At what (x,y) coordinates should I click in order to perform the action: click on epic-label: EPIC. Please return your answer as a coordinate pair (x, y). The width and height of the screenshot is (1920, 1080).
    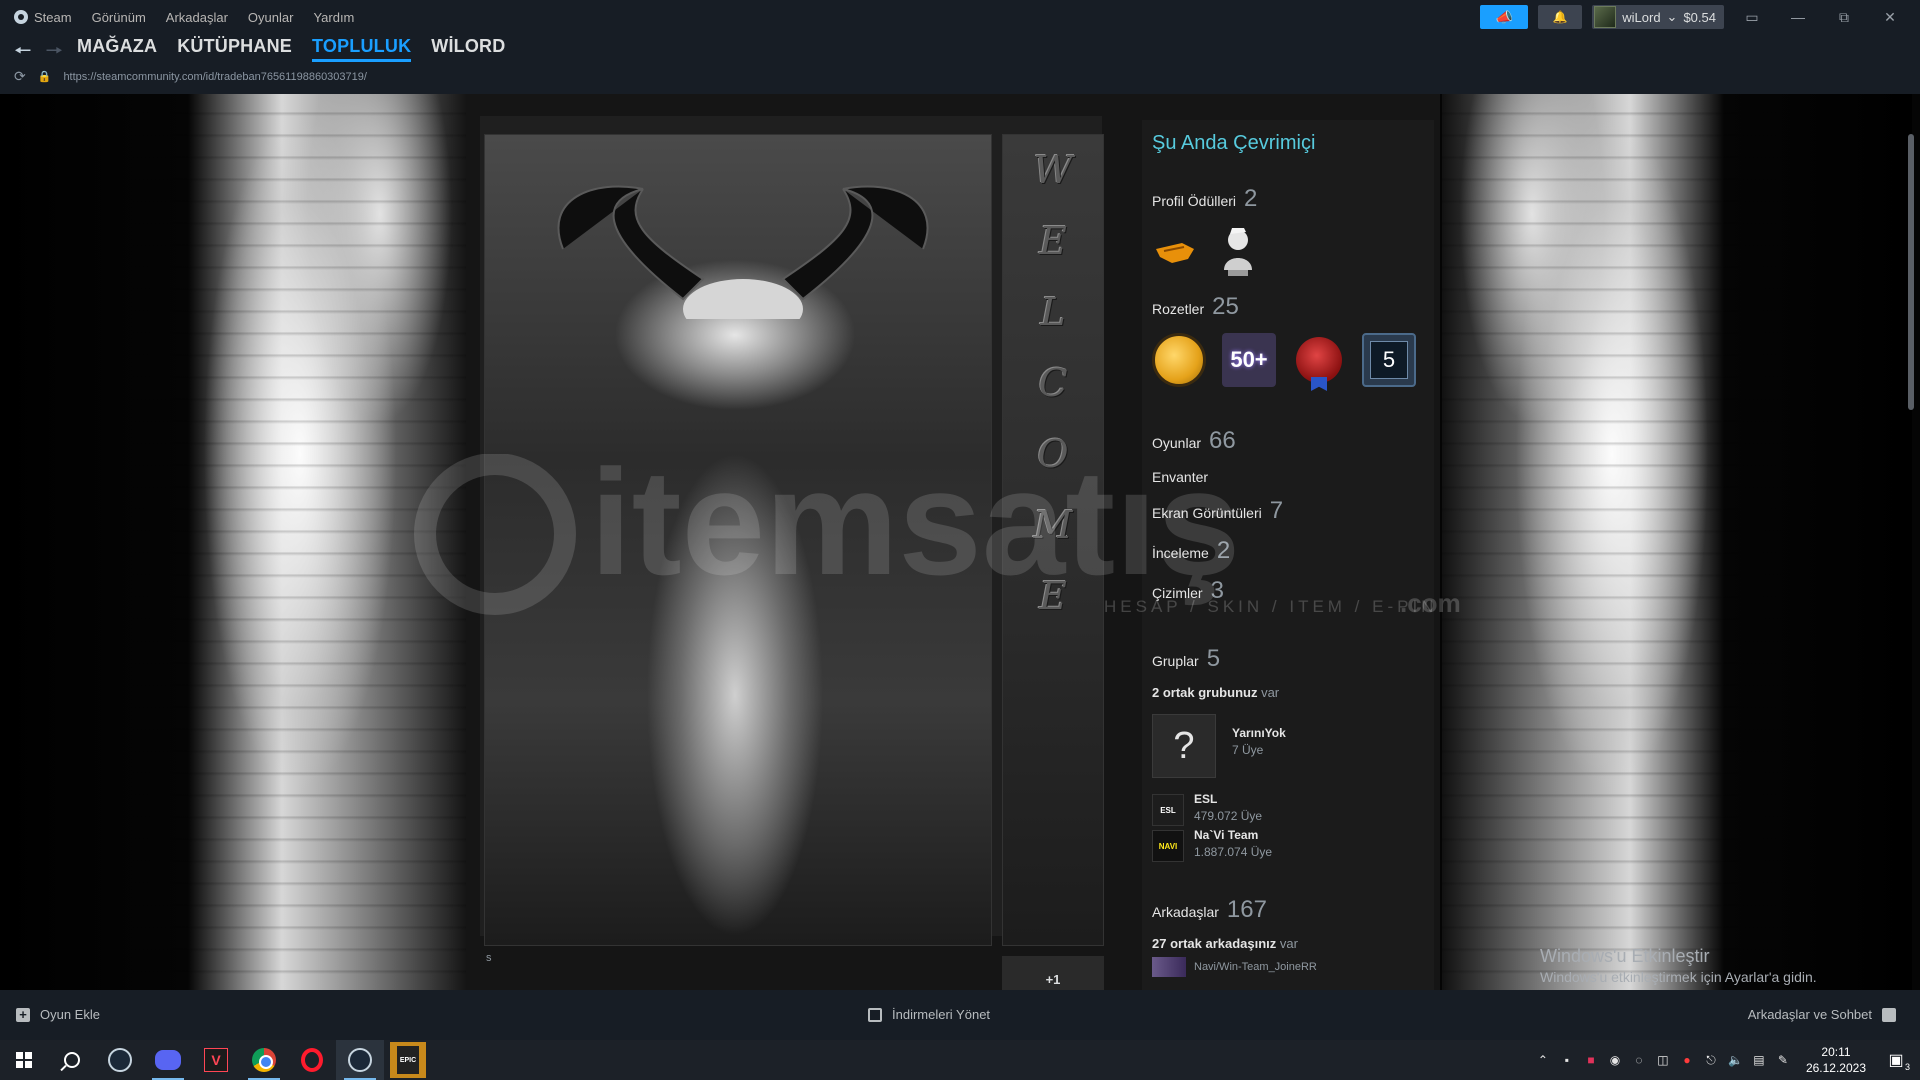
    Looking at the image, I should click on (408, 1060).